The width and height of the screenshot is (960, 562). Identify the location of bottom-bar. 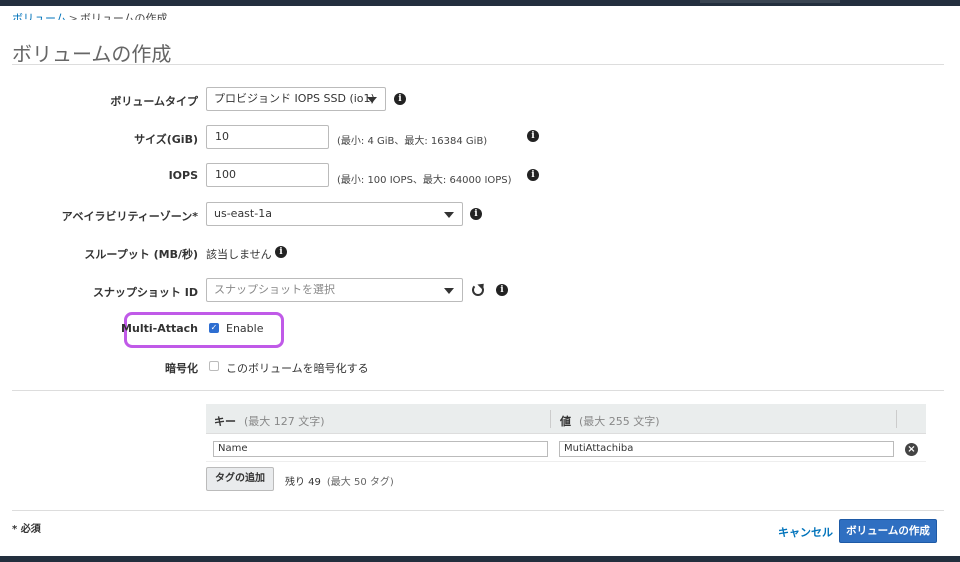
(480, 559).